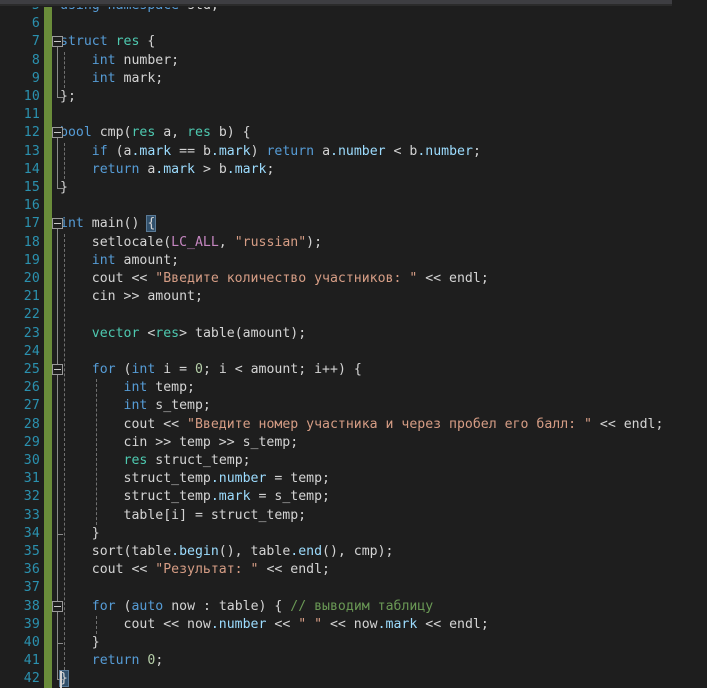  What do you see at coordinates (353, 479) in the screenshot?
I see `code-line: 31 struct_temp.number = temp;` at bounding box center [353, 479].